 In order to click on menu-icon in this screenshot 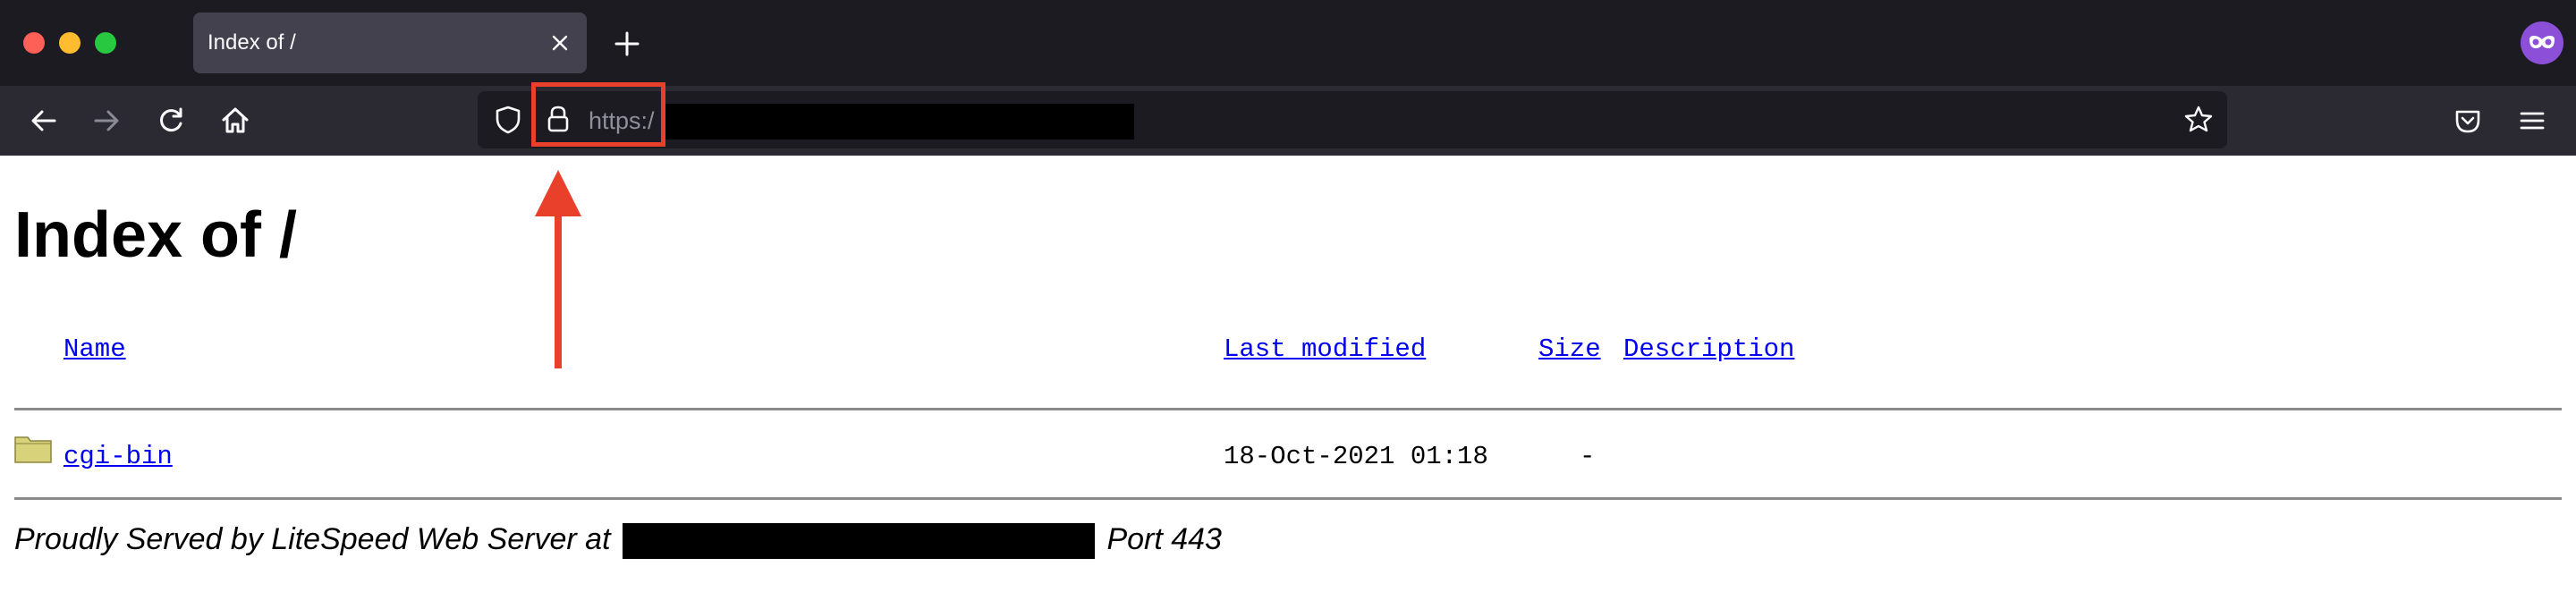, I will do `click(2532, 121)`.